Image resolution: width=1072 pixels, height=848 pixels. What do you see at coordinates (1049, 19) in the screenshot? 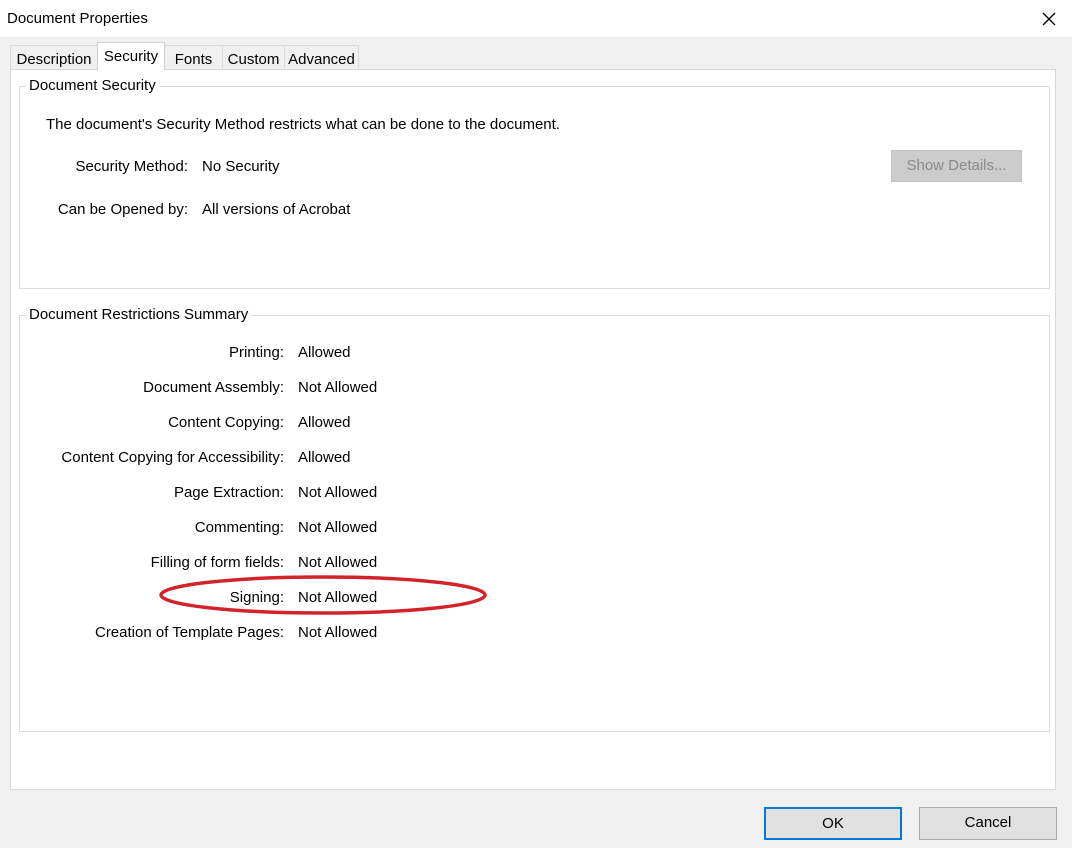
I see `close-icon` at bounding box center [1049, 19].